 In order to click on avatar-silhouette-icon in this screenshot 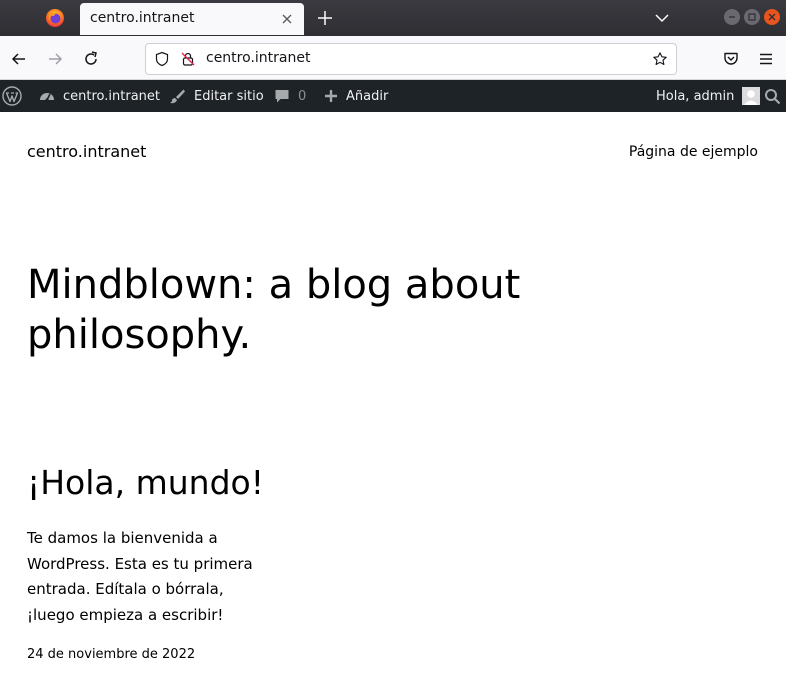, I will do `click(751, 96)`.